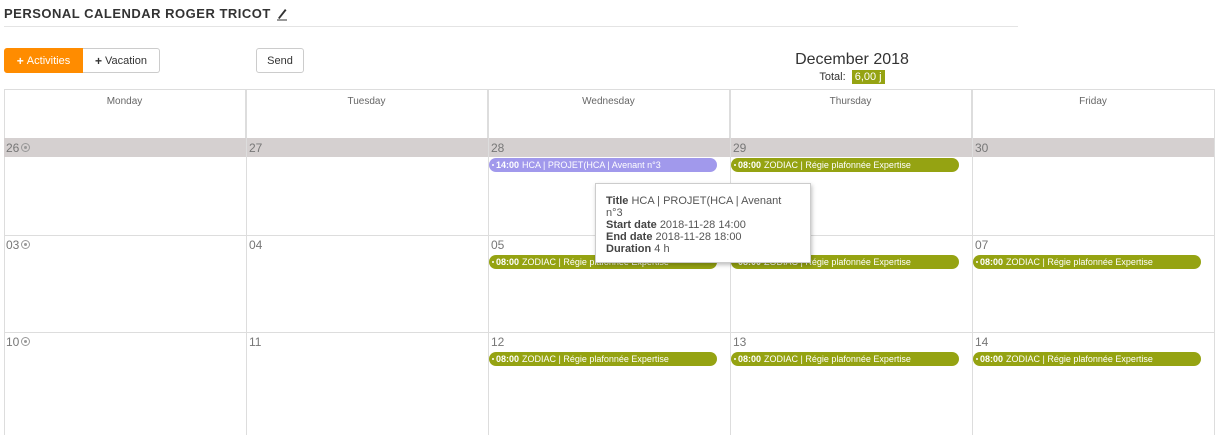 This screenshot has height=435, width=1219. What do you see at coordinates (629, 237) in the screenshot?
I see `tooltip-end-label: End date` at bounding box center [629, 237].